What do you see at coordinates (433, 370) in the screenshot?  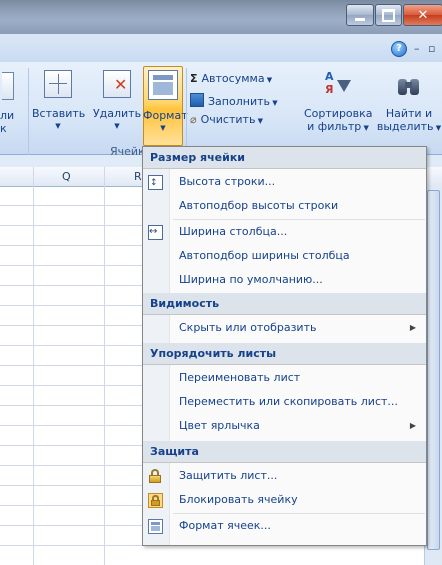 I see `scrollbar-thumb` at bounding box center [433, 370].